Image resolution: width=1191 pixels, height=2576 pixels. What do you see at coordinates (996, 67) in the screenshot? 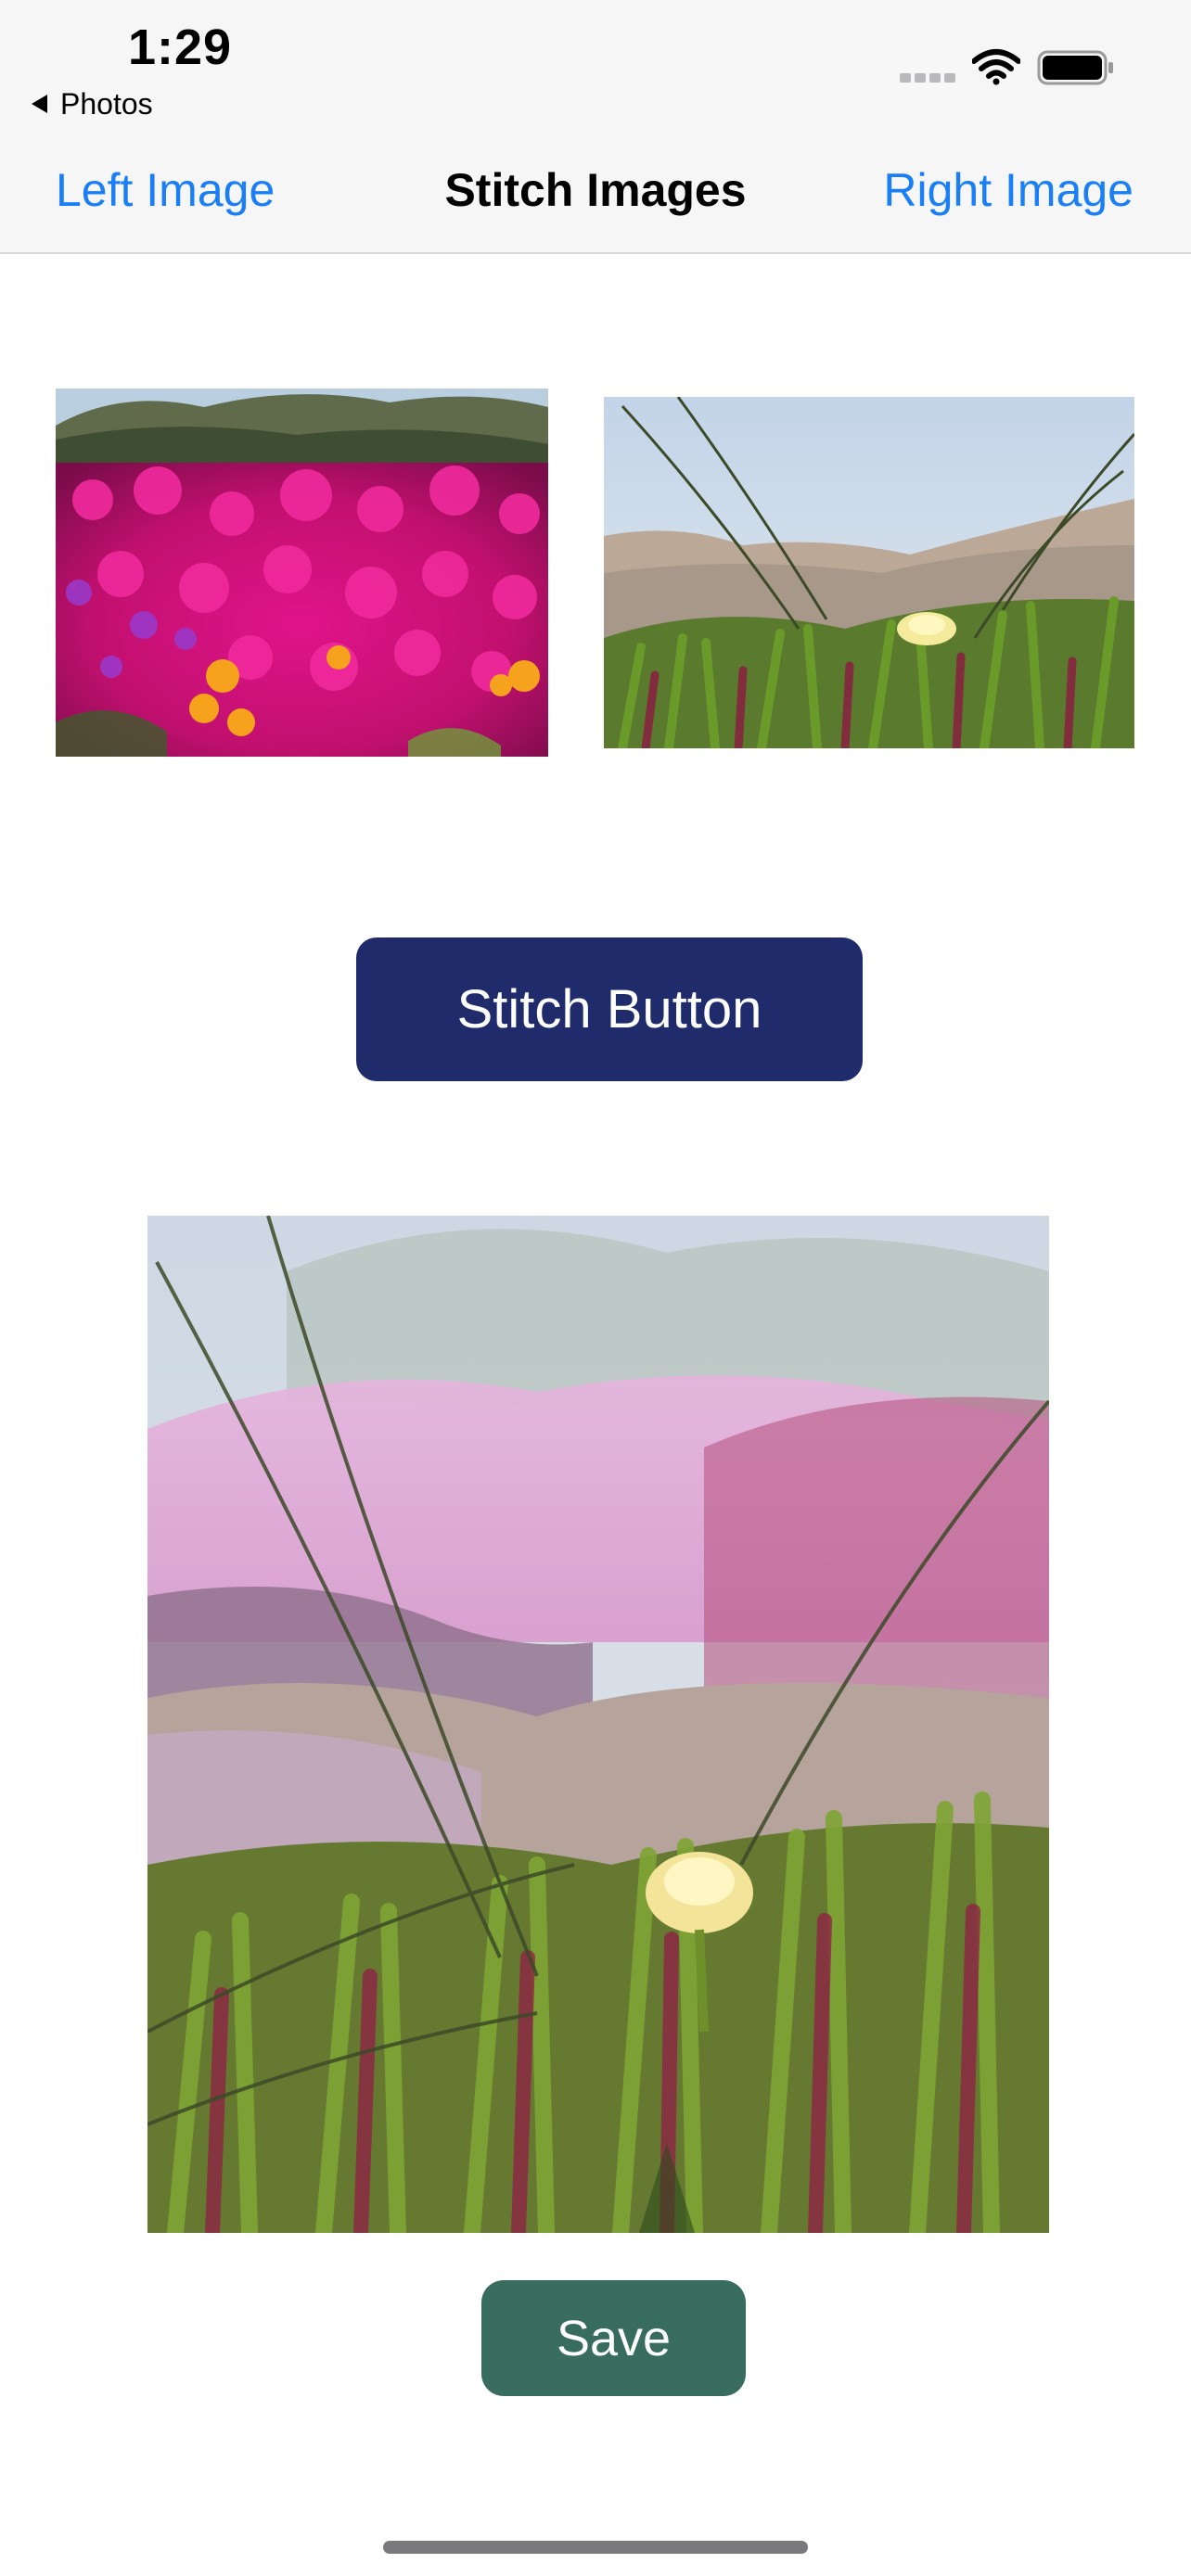
I see `wifi-icon` at bounding box center [996, 67].